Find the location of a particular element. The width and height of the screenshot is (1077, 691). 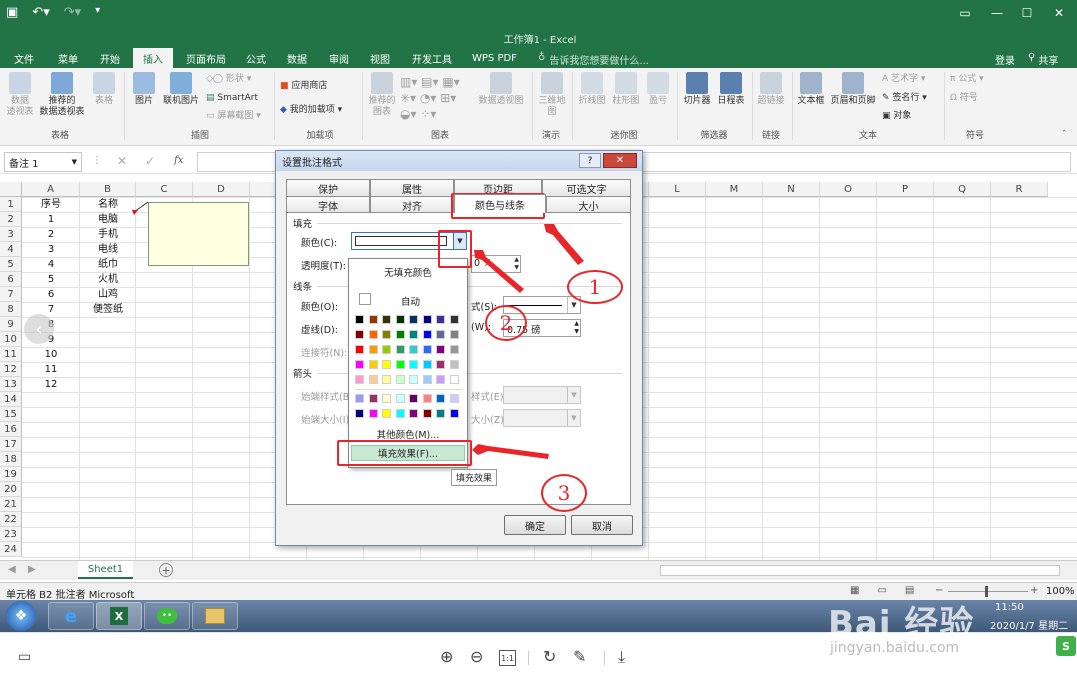

tab-view: 视图 is located at coordinates (380, 58).